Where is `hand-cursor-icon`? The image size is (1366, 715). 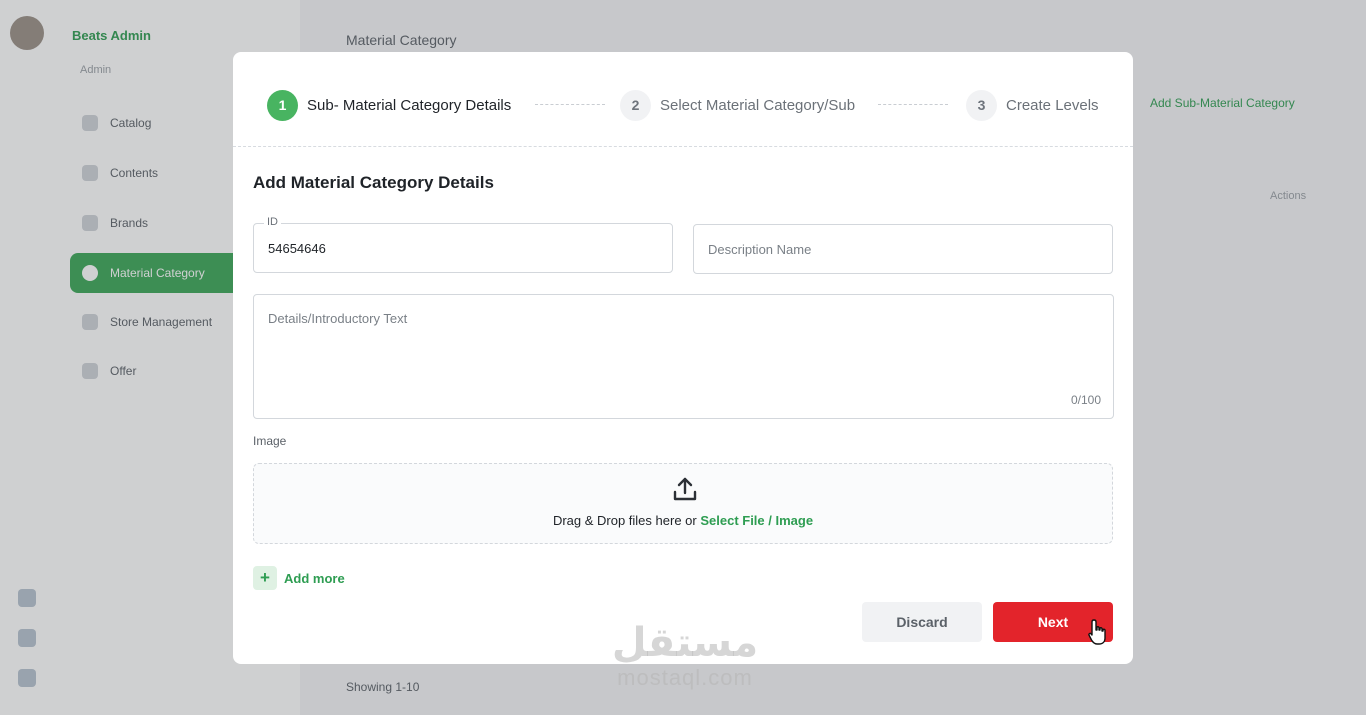 hand-cursor-icon is located at coordinates (1097, 632).